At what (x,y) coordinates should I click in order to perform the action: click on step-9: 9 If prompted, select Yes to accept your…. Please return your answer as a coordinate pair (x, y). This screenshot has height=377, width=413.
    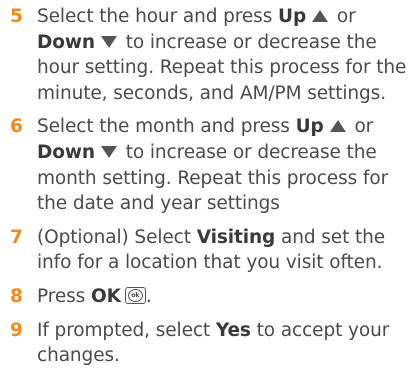
    Looking at the image, I should click on (210, 343).